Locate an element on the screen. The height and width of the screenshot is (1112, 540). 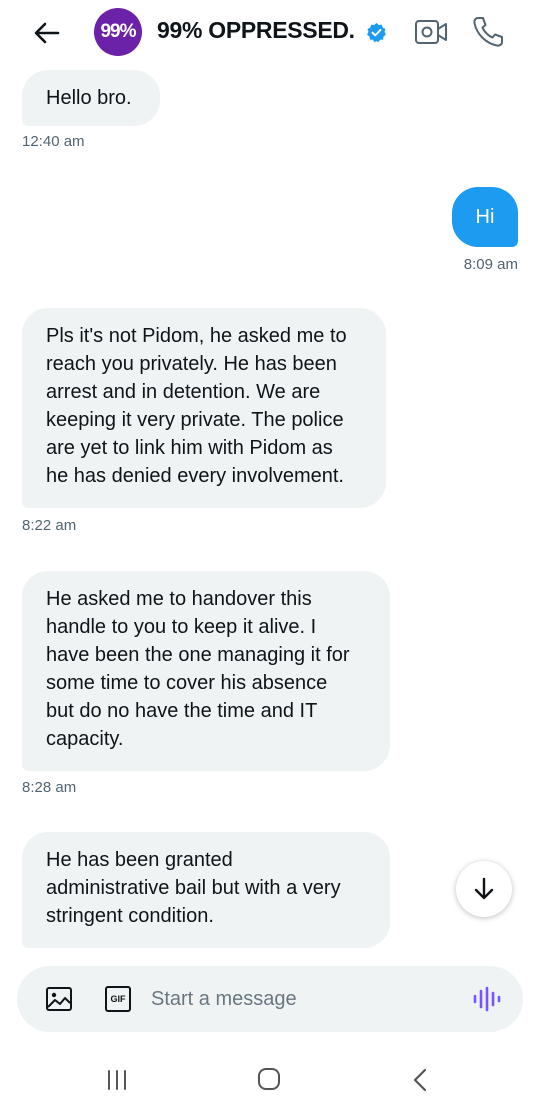
add-media-button is located at coordinates (59, 999).